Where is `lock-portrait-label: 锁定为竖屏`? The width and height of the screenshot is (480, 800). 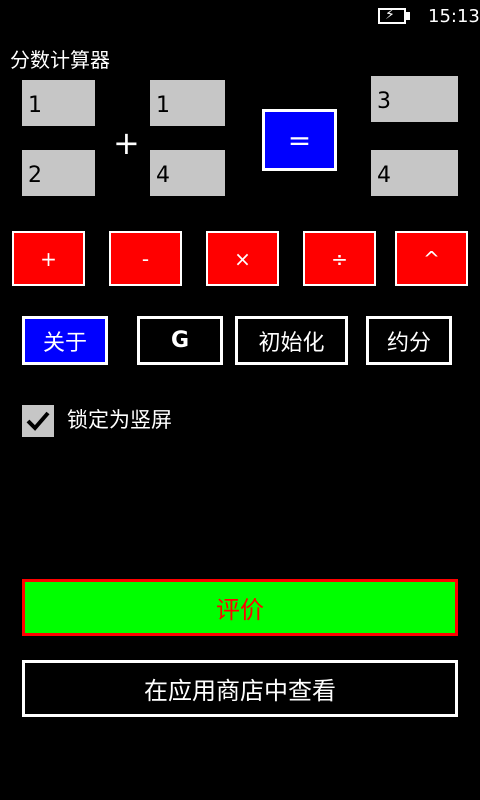 lock-portrait-label: 锁定为竖屏 is located at coordinates (119, 419).